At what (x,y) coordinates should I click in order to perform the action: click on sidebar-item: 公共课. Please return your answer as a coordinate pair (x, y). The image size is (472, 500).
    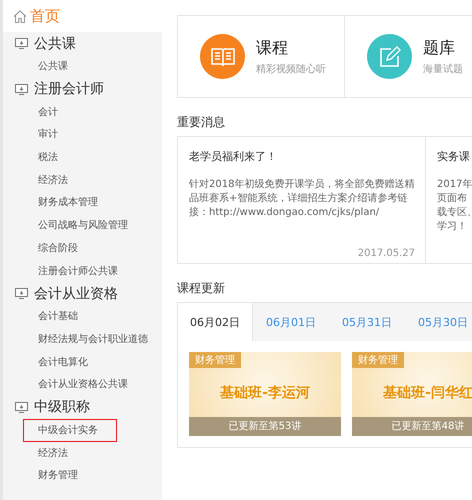
    Looking at the image, I should click on (70, 66).